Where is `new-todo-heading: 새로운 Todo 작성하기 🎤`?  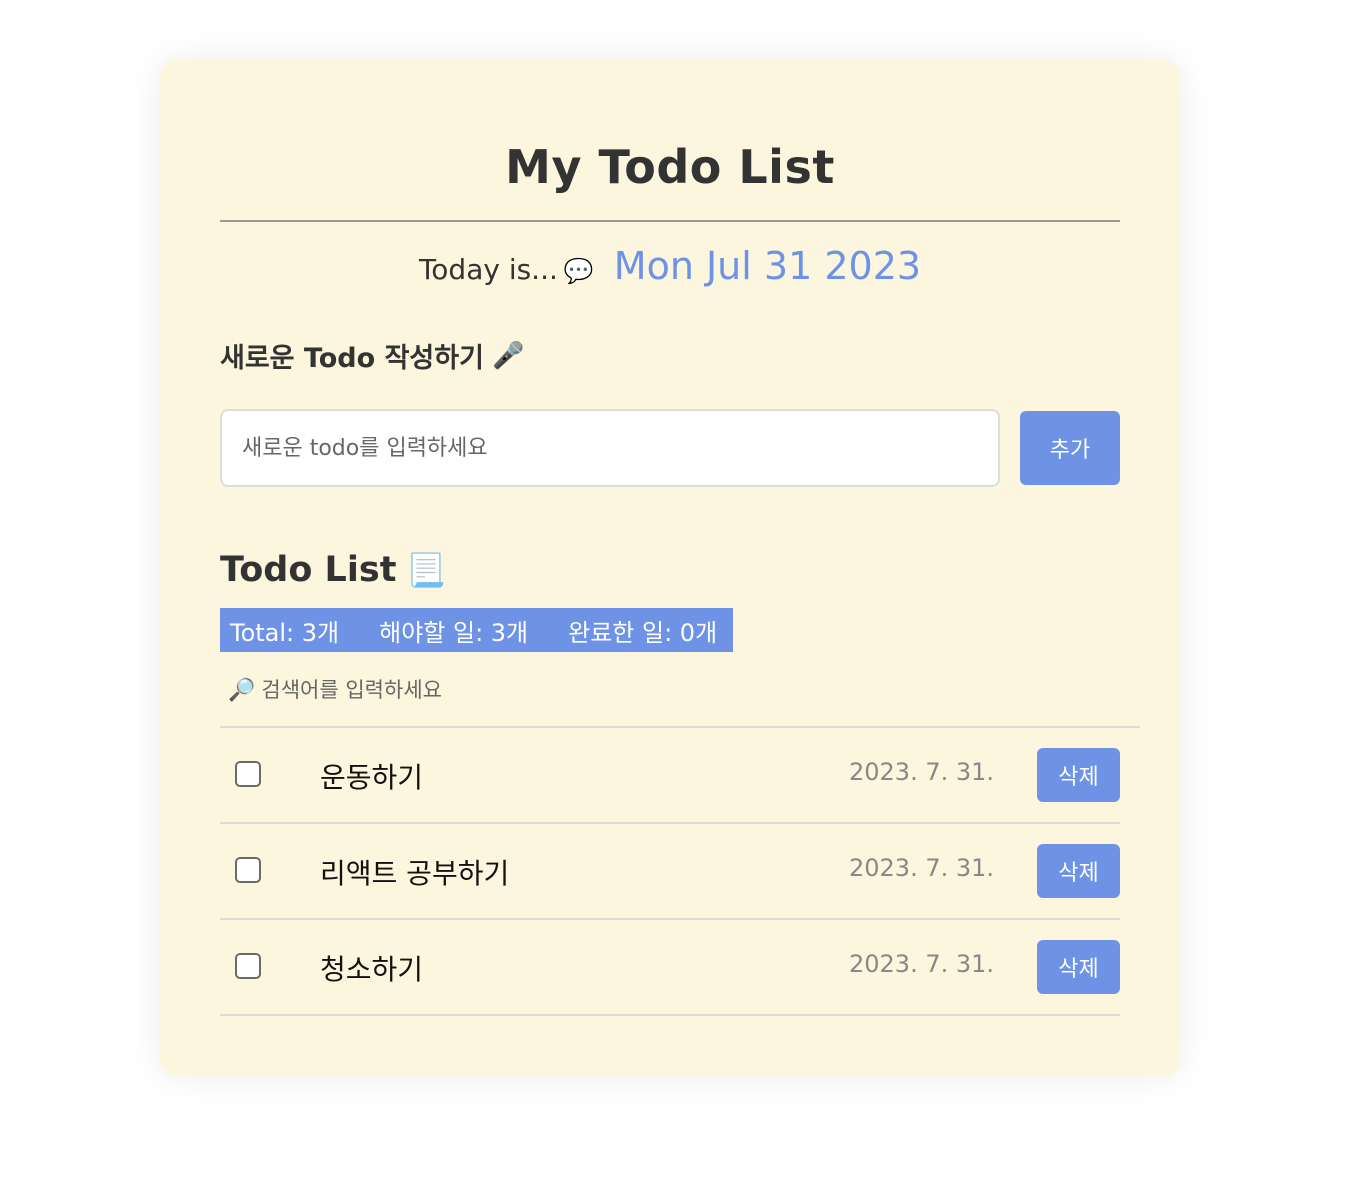
new-todo-heading: 새로운 Todo 작성하기 🎤 is located at coordinates (372, 355).